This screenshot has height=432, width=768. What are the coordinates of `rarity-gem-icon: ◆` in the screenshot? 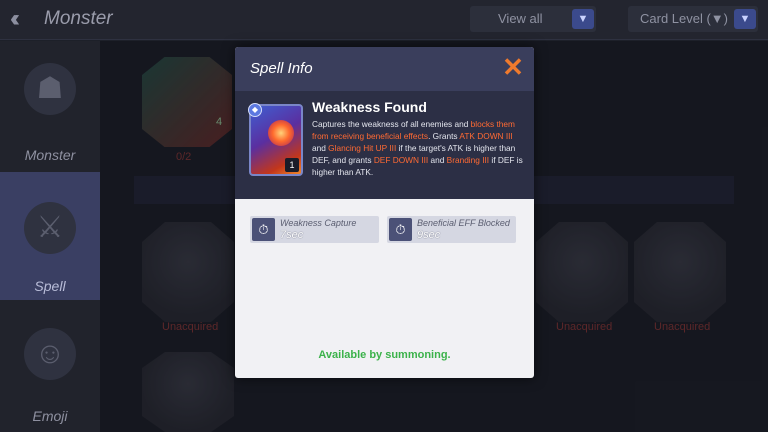 It's located at (255, 110).